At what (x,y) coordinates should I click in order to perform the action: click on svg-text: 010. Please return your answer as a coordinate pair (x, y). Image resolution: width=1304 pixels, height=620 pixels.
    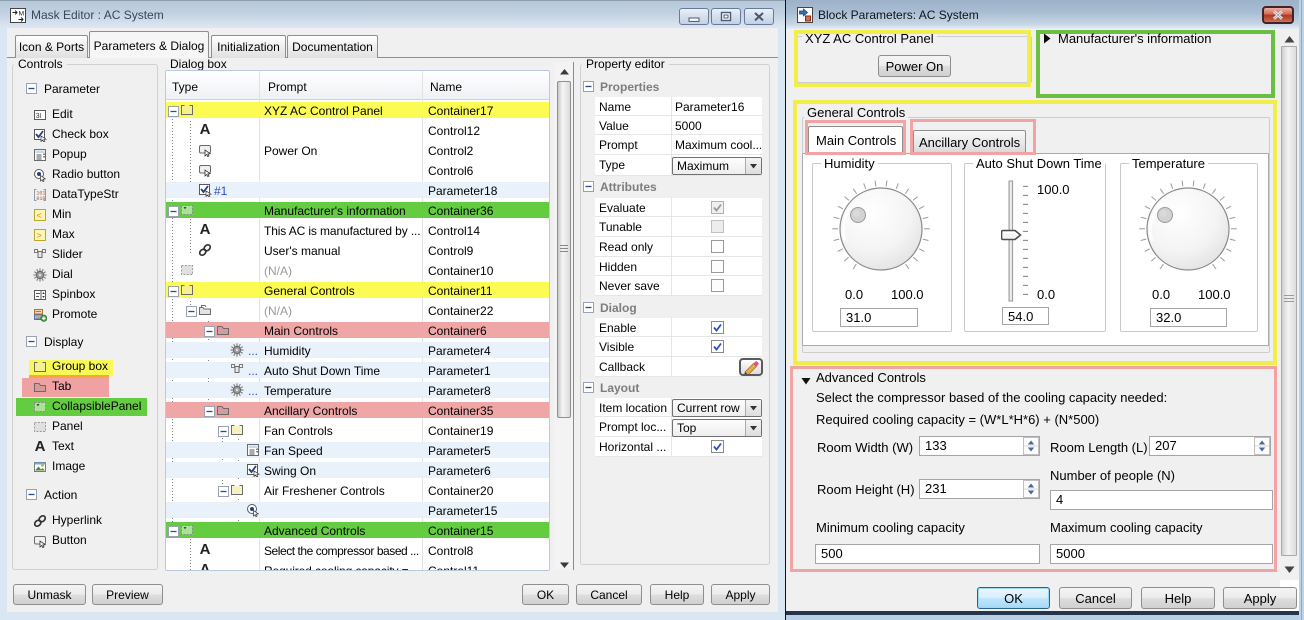
    Looking at the image, I should click on (40, 199).